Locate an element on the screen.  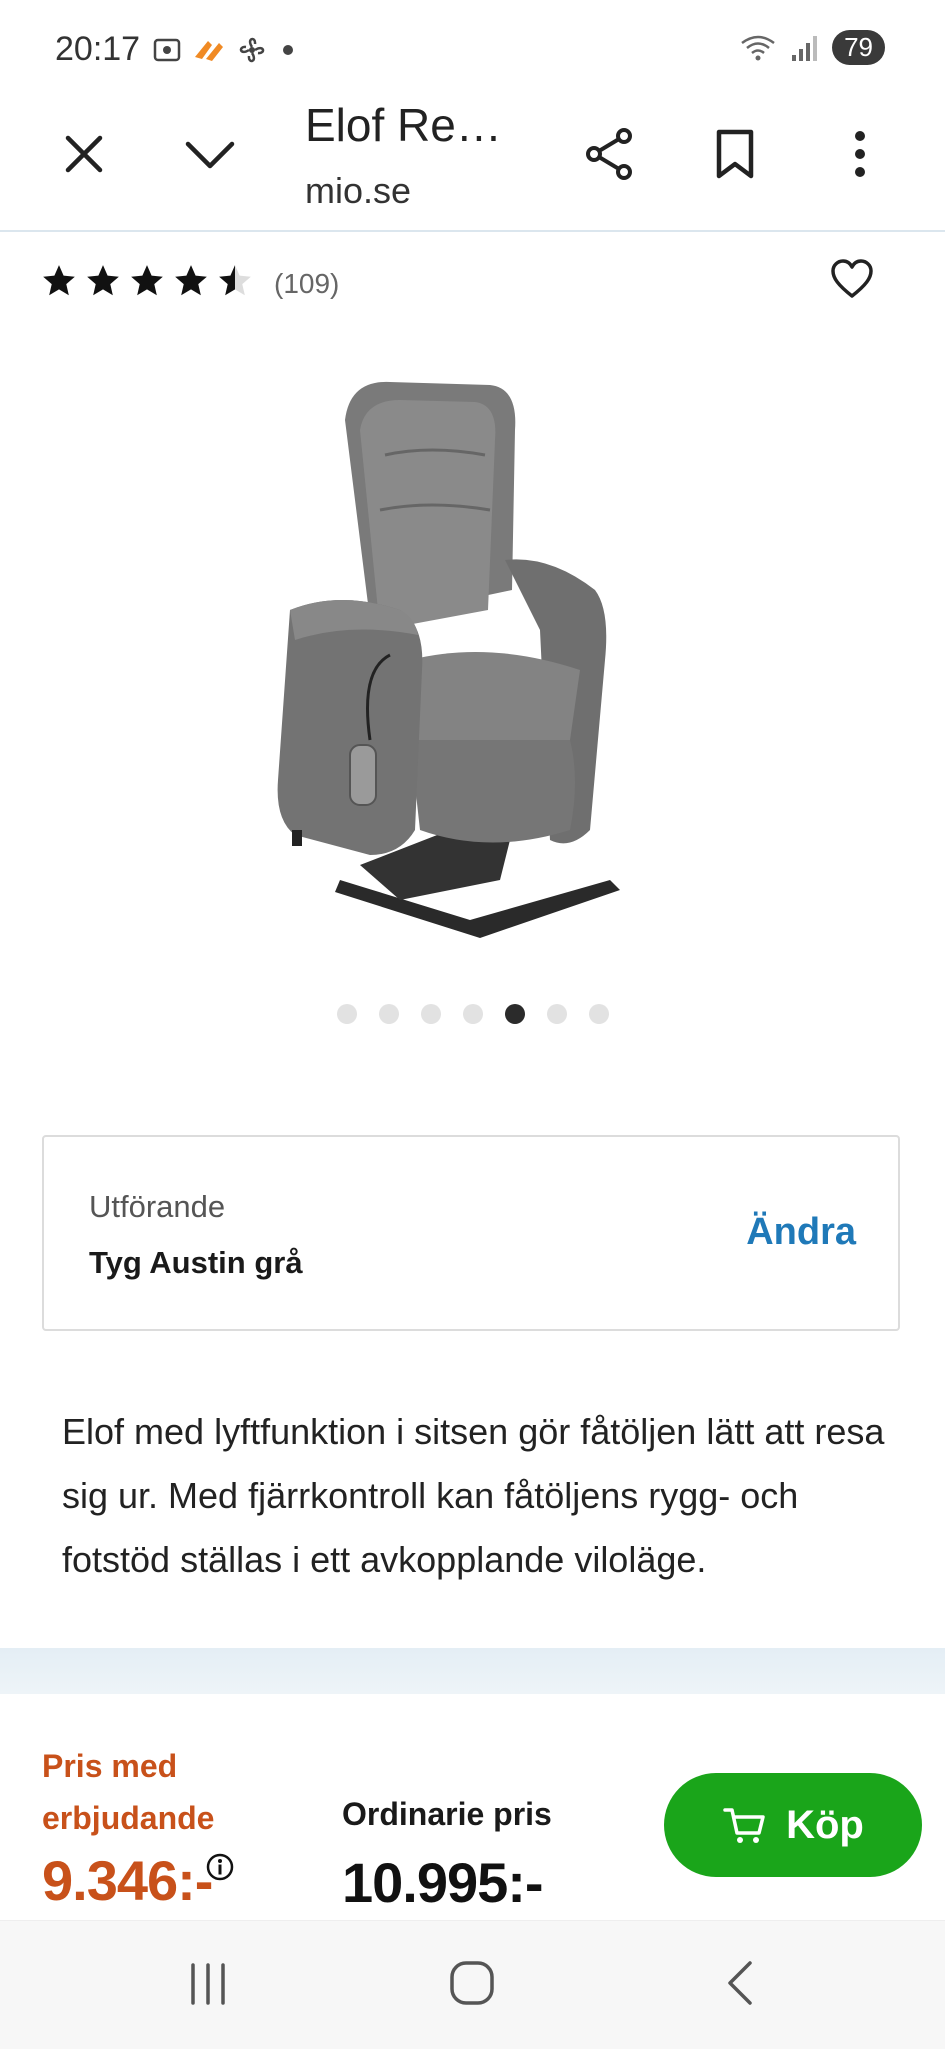
heart-icon is located at coordinates (852, 278).